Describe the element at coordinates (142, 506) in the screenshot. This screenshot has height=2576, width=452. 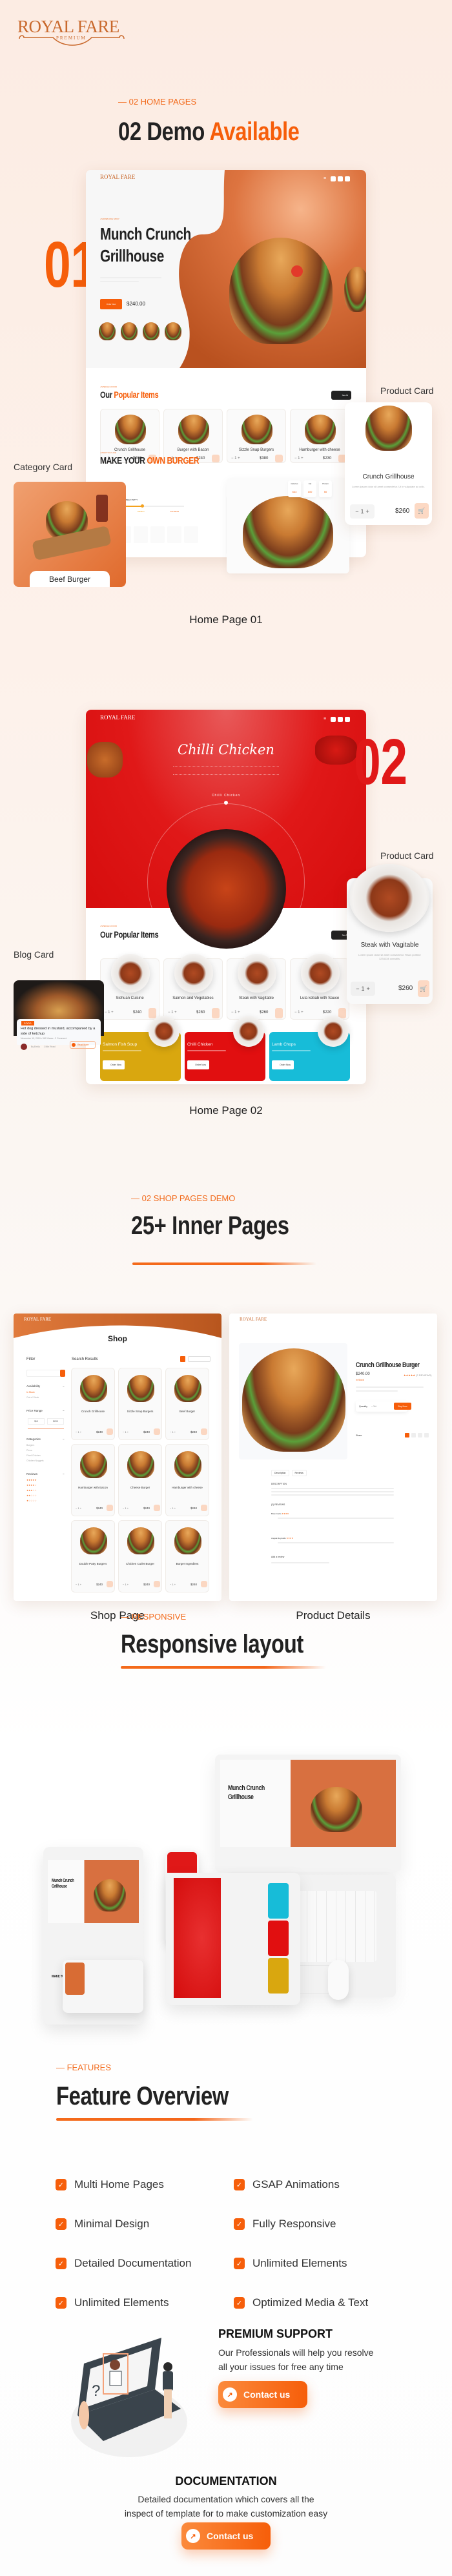
I see `doneness-slider-handle` at that location.